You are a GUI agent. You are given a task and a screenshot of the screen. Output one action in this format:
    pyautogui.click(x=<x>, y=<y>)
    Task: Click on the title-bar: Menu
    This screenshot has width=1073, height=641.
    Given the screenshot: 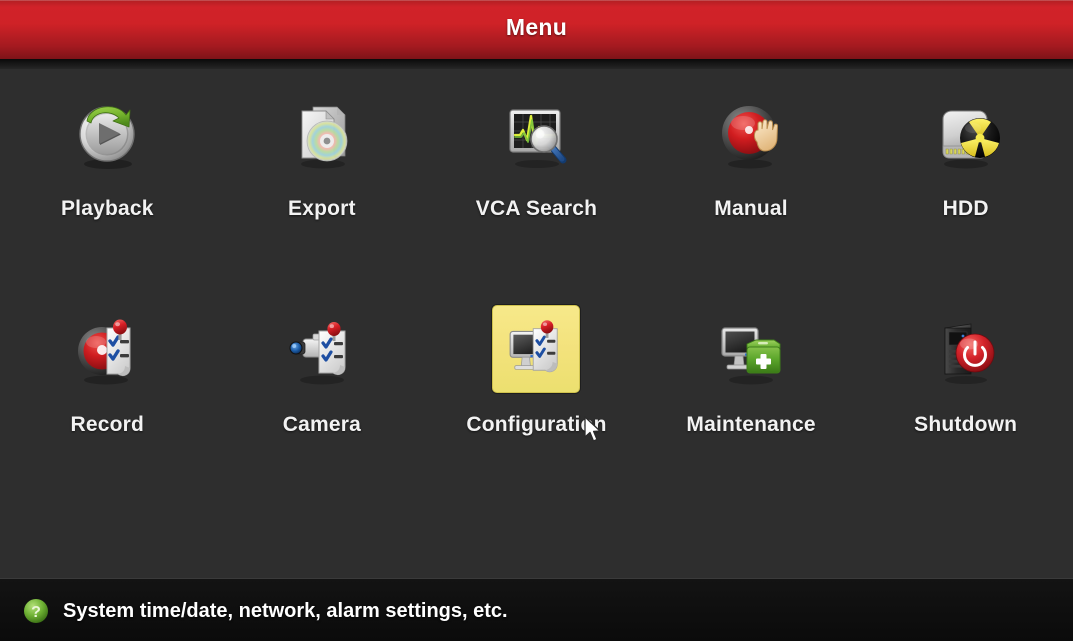 What is the action you would take?
    pyautogui.click(x=536, y=29)
    